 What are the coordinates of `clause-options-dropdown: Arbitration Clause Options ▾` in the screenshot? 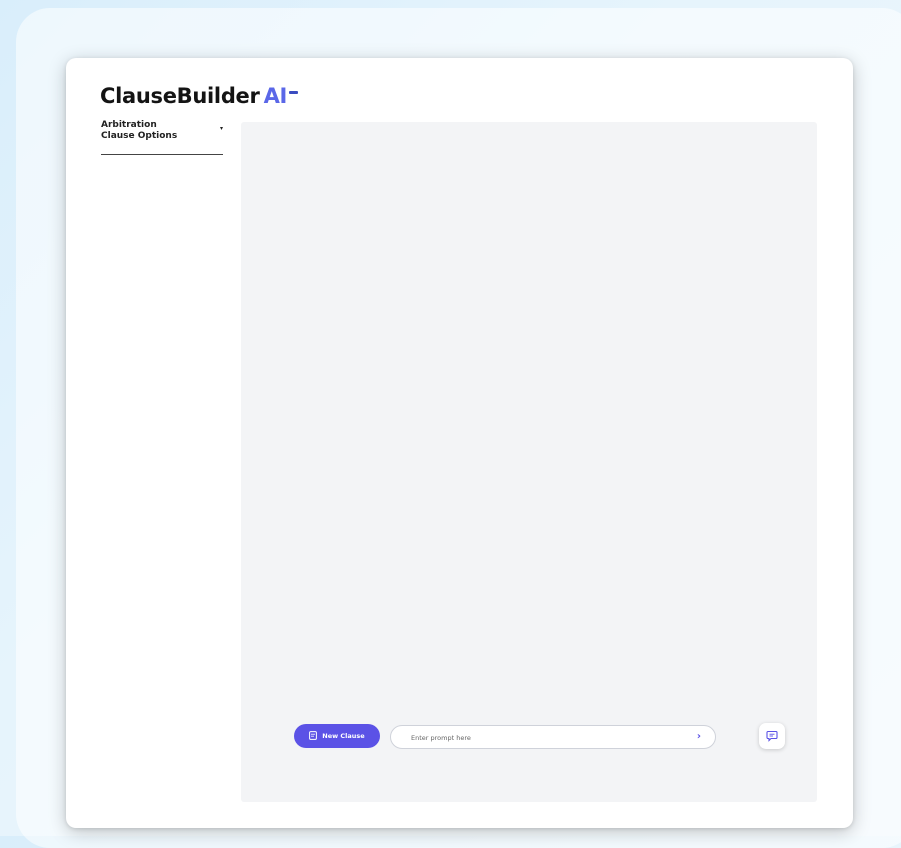 It's located at (162, 136).